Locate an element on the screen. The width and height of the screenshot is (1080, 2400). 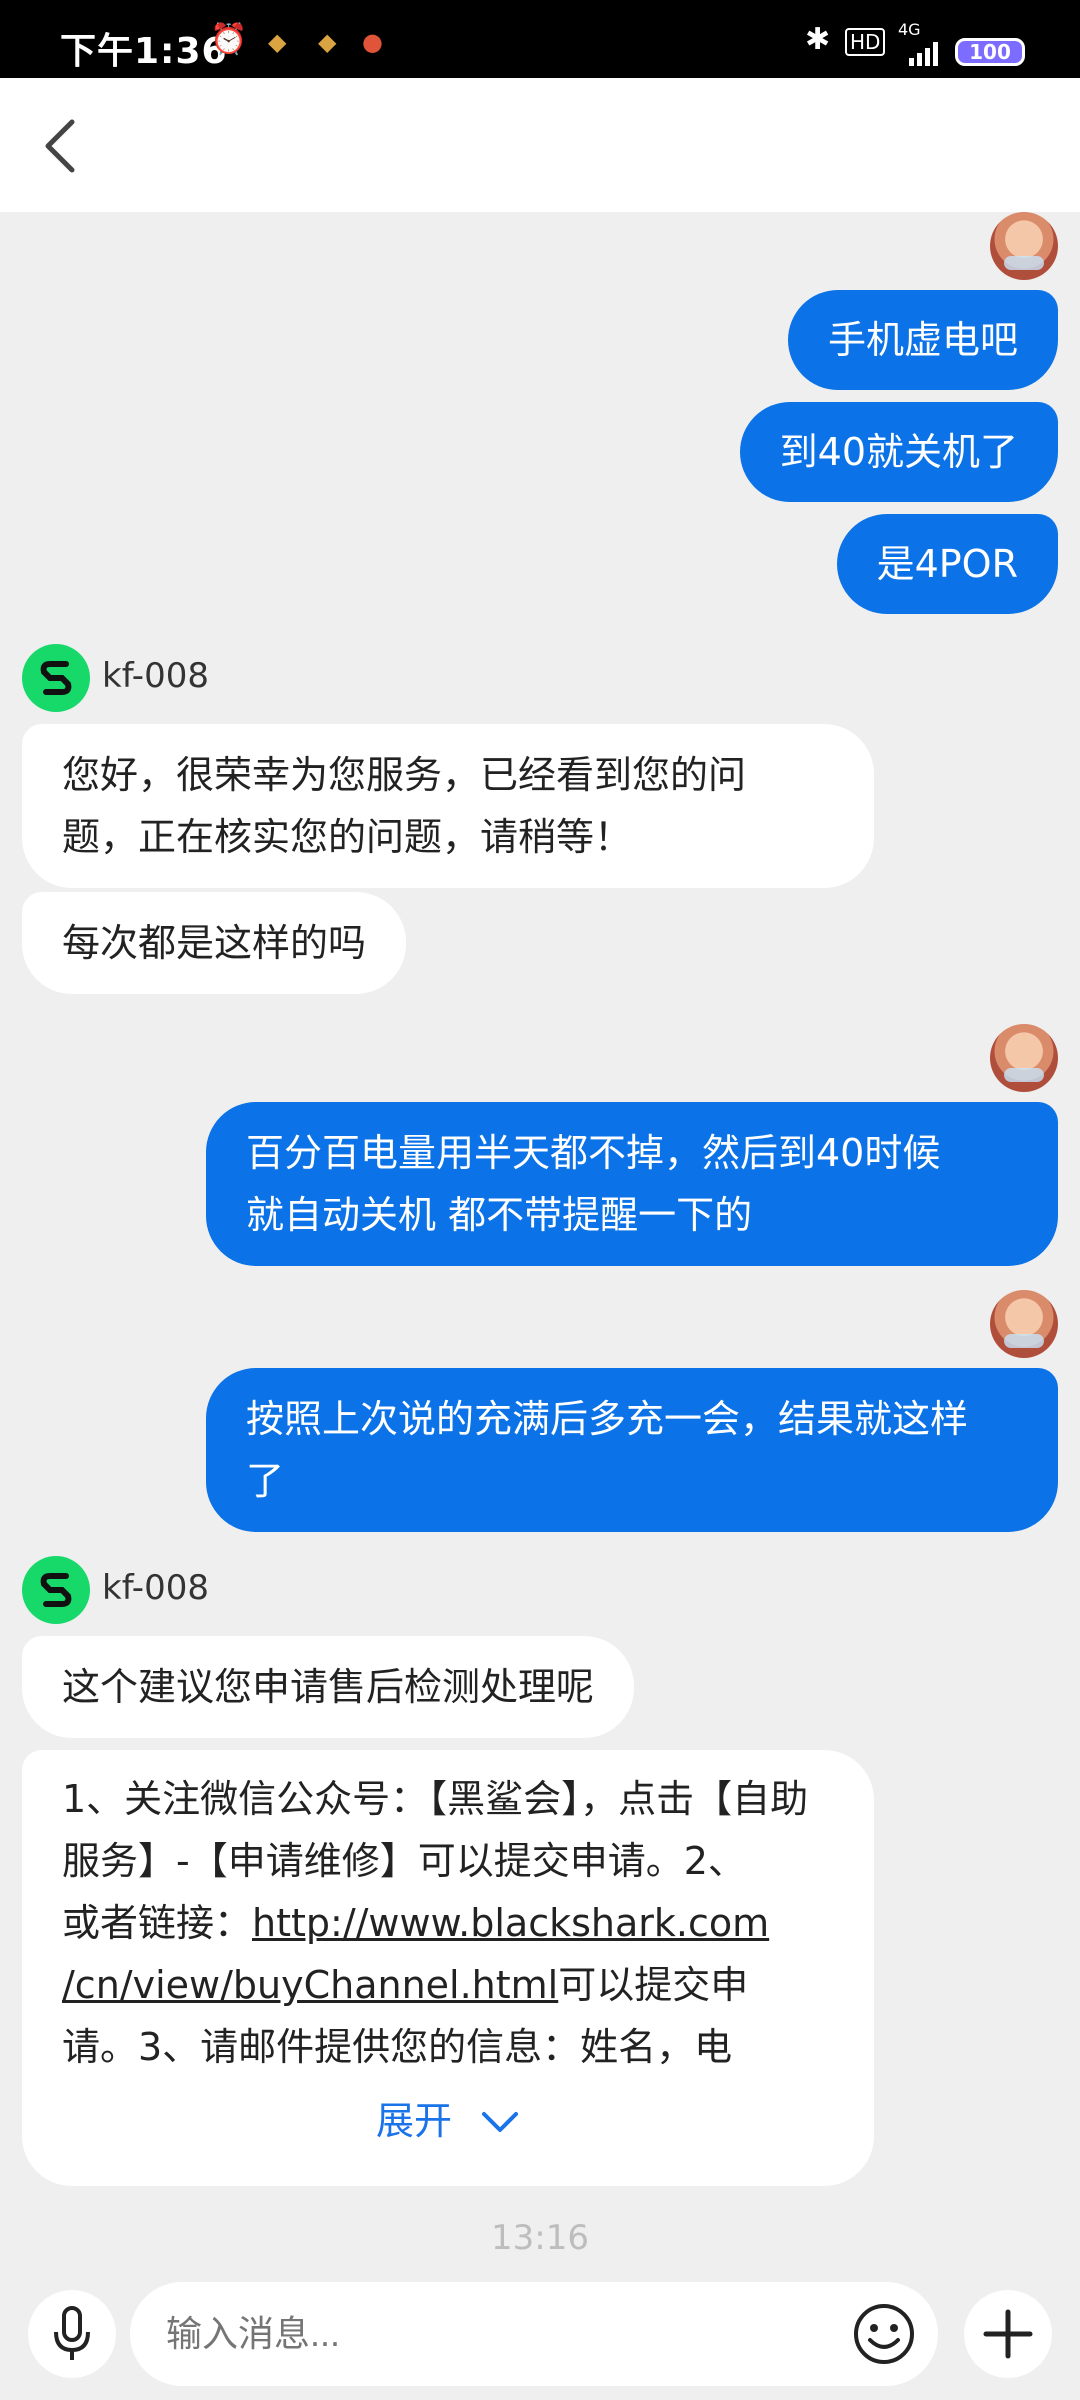
received-message: 这个建议您申请售后检测处理呢 is located at coordinates (328, 1687).